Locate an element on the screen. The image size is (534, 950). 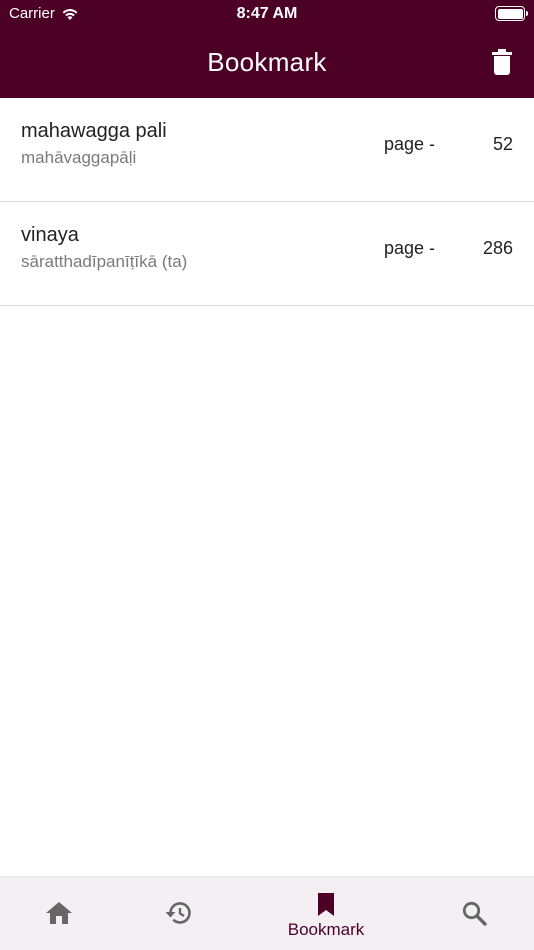
nav-history is located at coordinates (178, 913).